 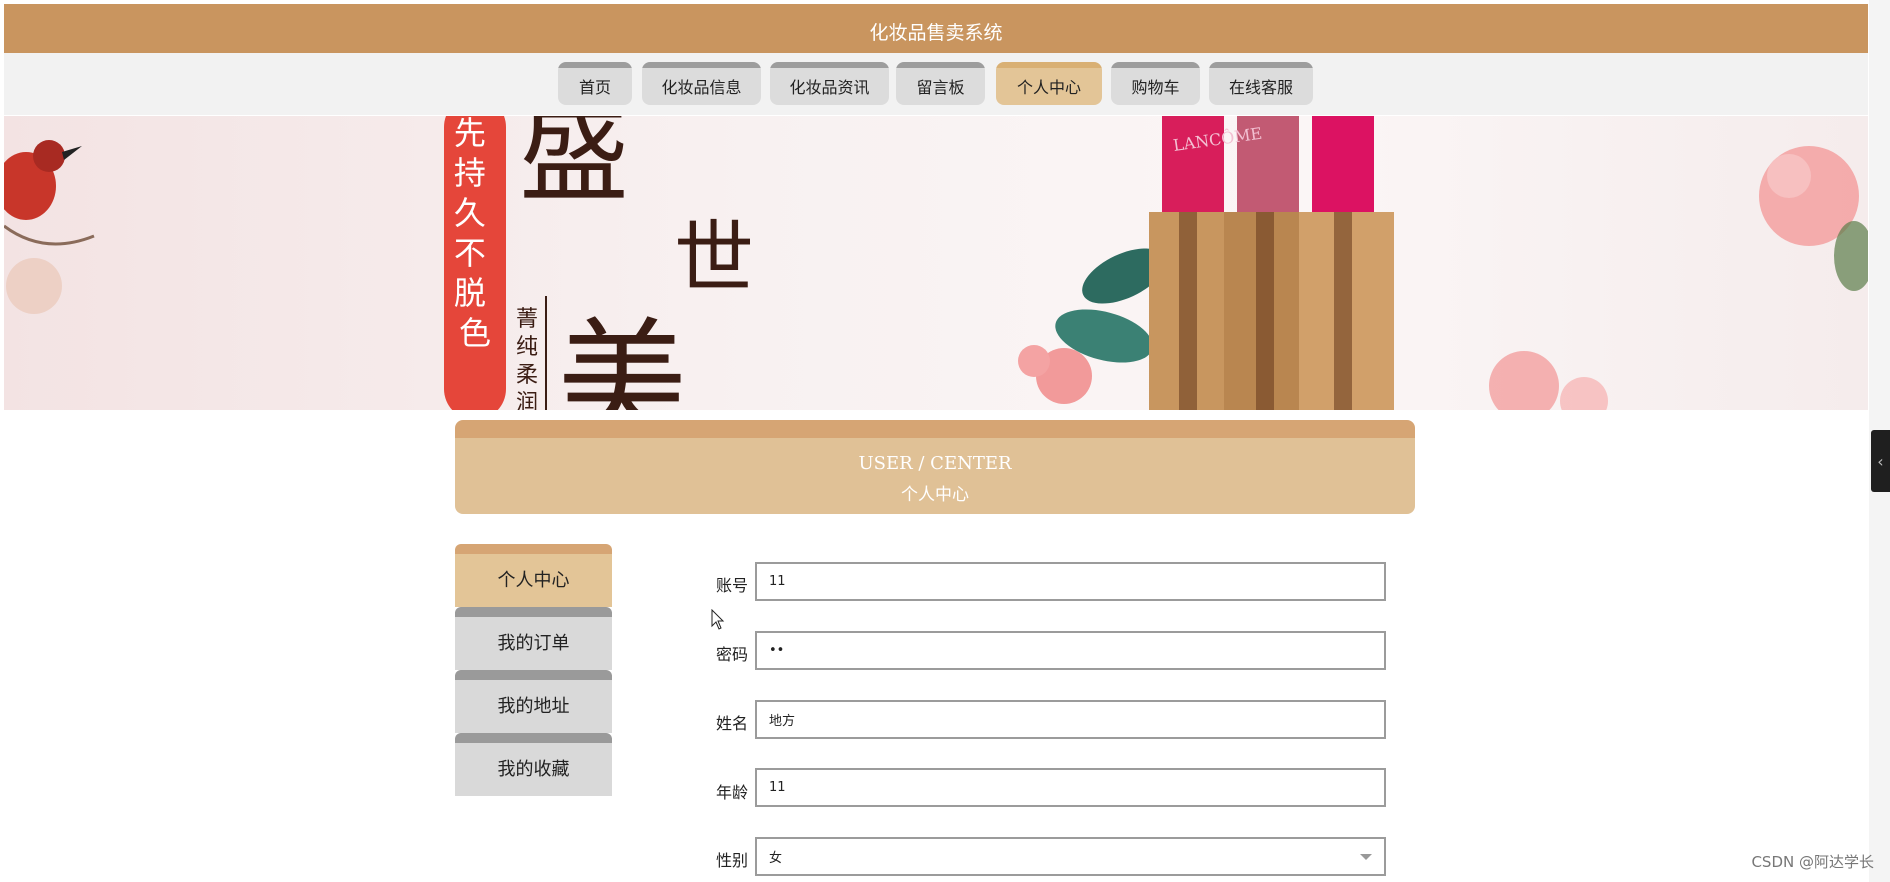 What do you see at coordinates (1880, 461) in the screenshot?
I see `chevron-left-icon: ‹` at bounding box center [1880, 461].